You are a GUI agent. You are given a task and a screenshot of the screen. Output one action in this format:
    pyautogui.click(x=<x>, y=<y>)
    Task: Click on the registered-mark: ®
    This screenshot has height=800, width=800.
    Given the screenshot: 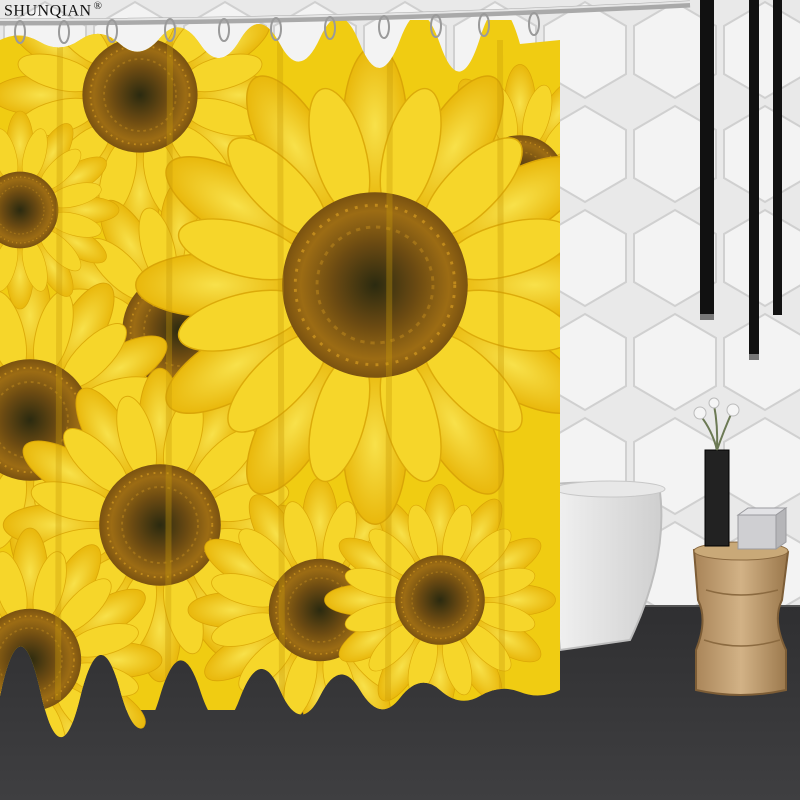 What is the action you would take?
    pyautogui.click(x=98, y=6)
    